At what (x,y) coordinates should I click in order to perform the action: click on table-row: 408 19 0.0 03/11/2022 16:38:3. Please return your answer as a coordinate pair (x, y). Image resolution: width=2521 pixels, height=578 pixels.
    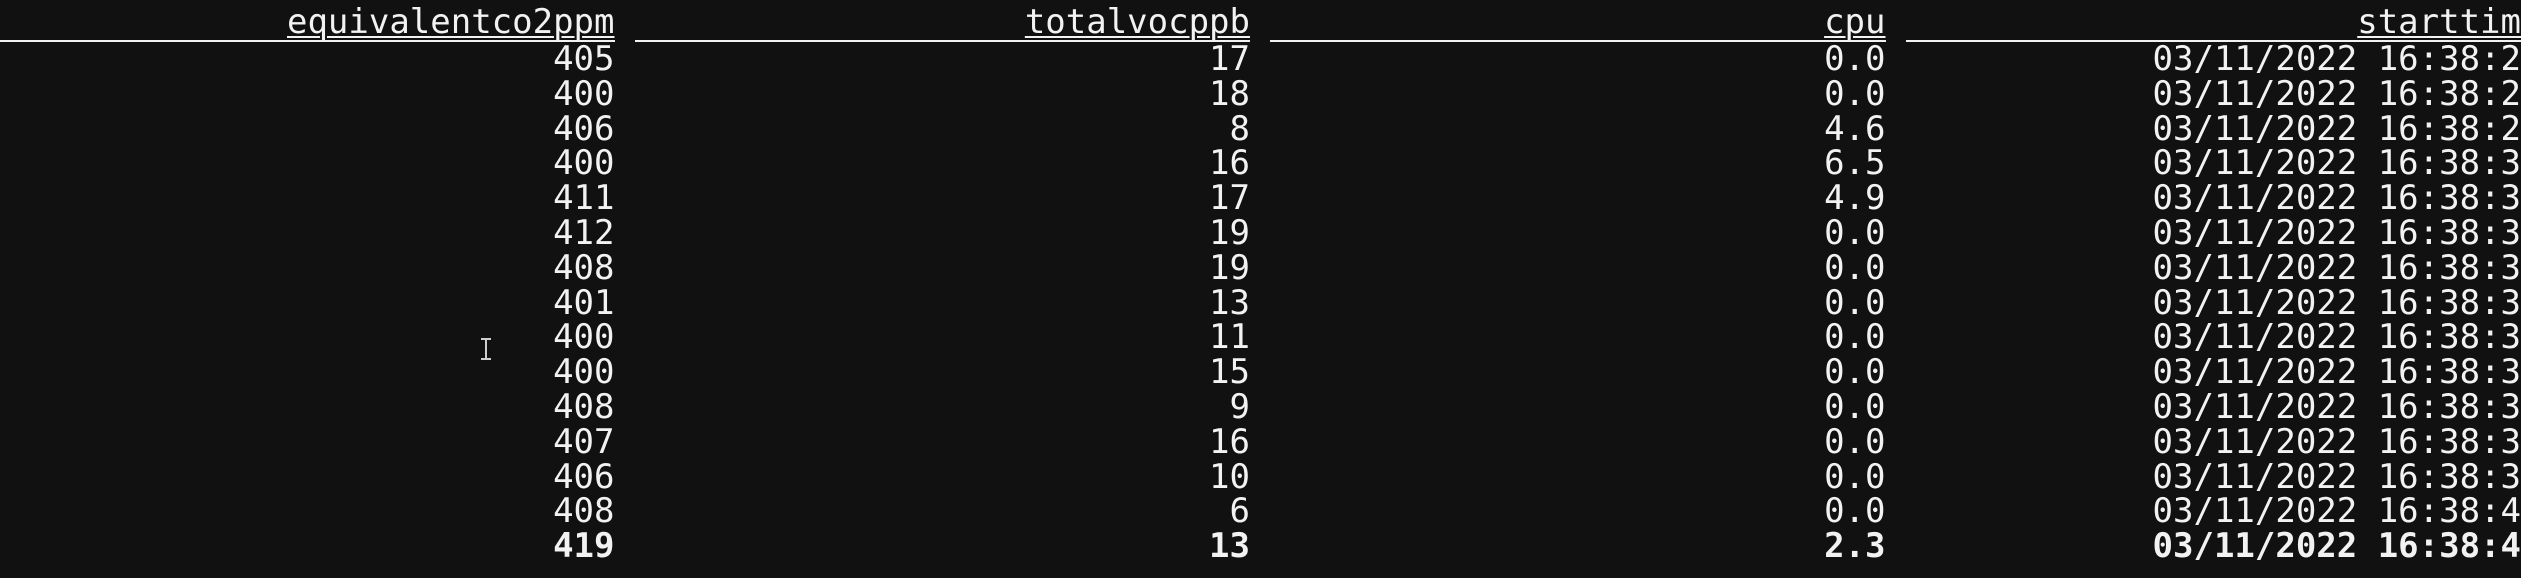
    Looking at the image, I should click on (1260, 268).